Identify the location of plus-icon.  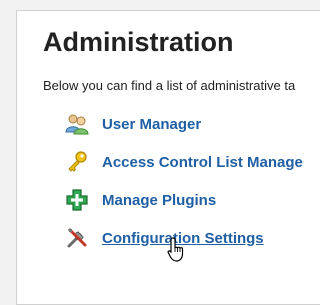
(77, 200).